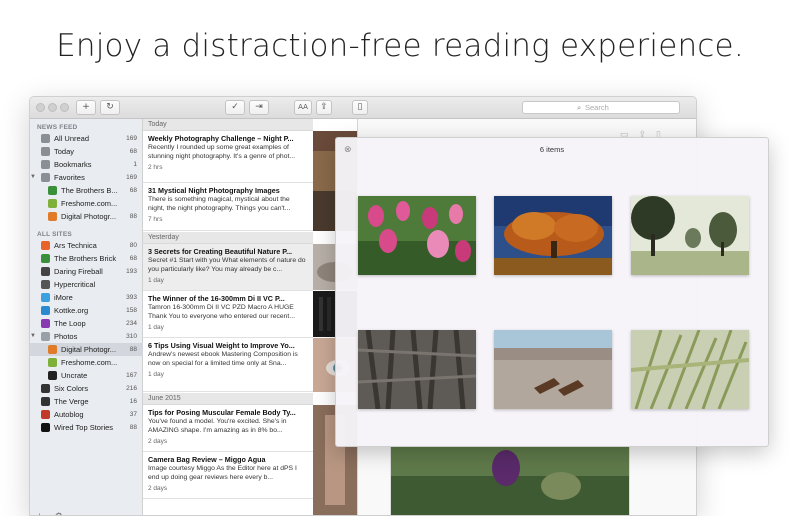  I want to click on dps-icon, so click(52, 349).